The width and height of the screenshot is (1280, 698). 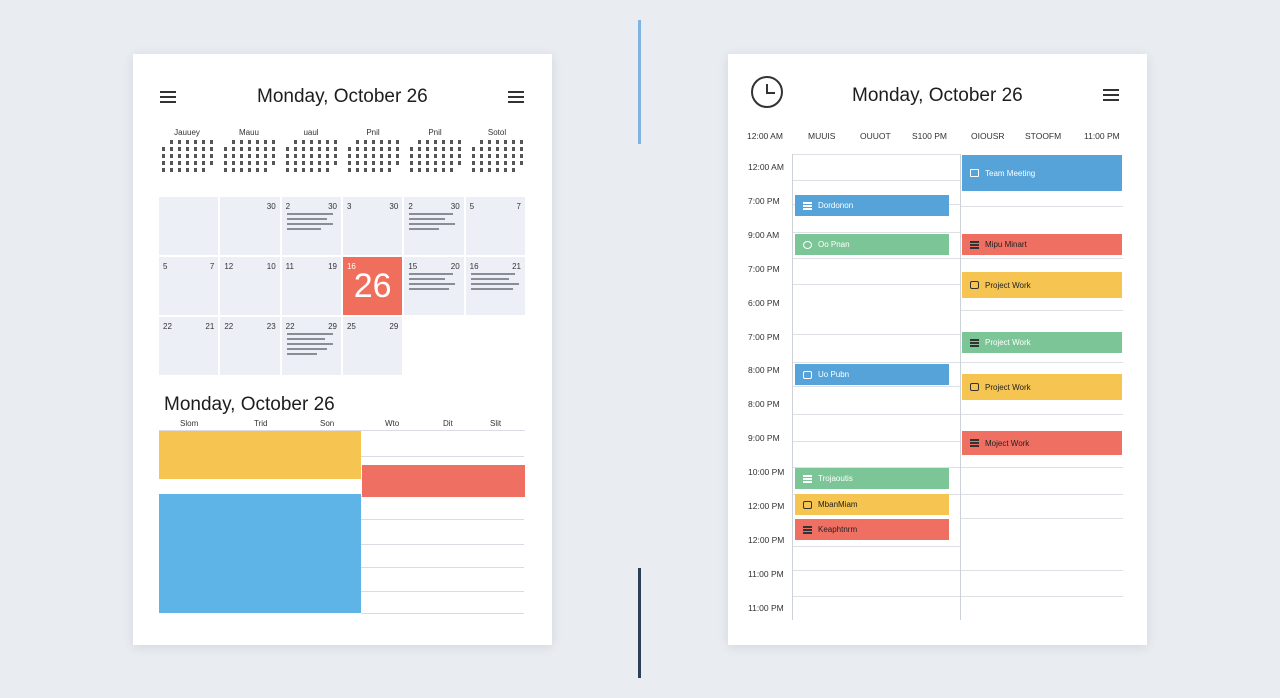 I want to click on event-item: Mipu Minart, so click(x=1042, y=244).